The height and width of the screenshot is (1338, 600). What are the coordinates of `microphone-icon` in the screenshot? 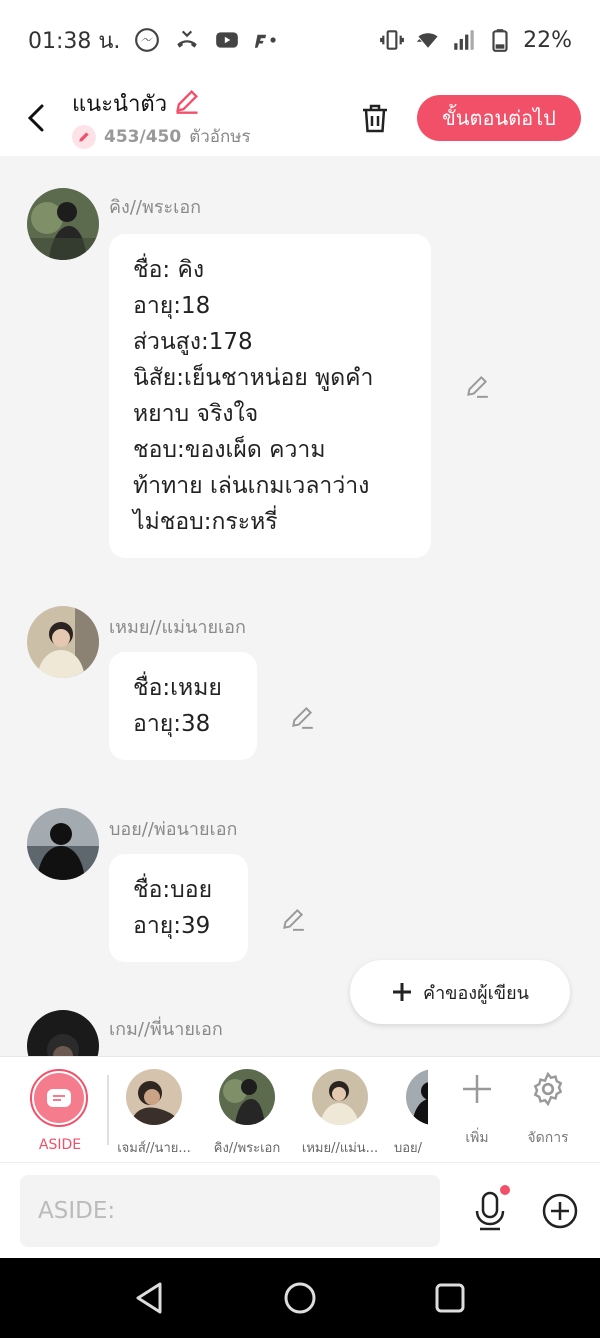 It's located at (490, 1211).